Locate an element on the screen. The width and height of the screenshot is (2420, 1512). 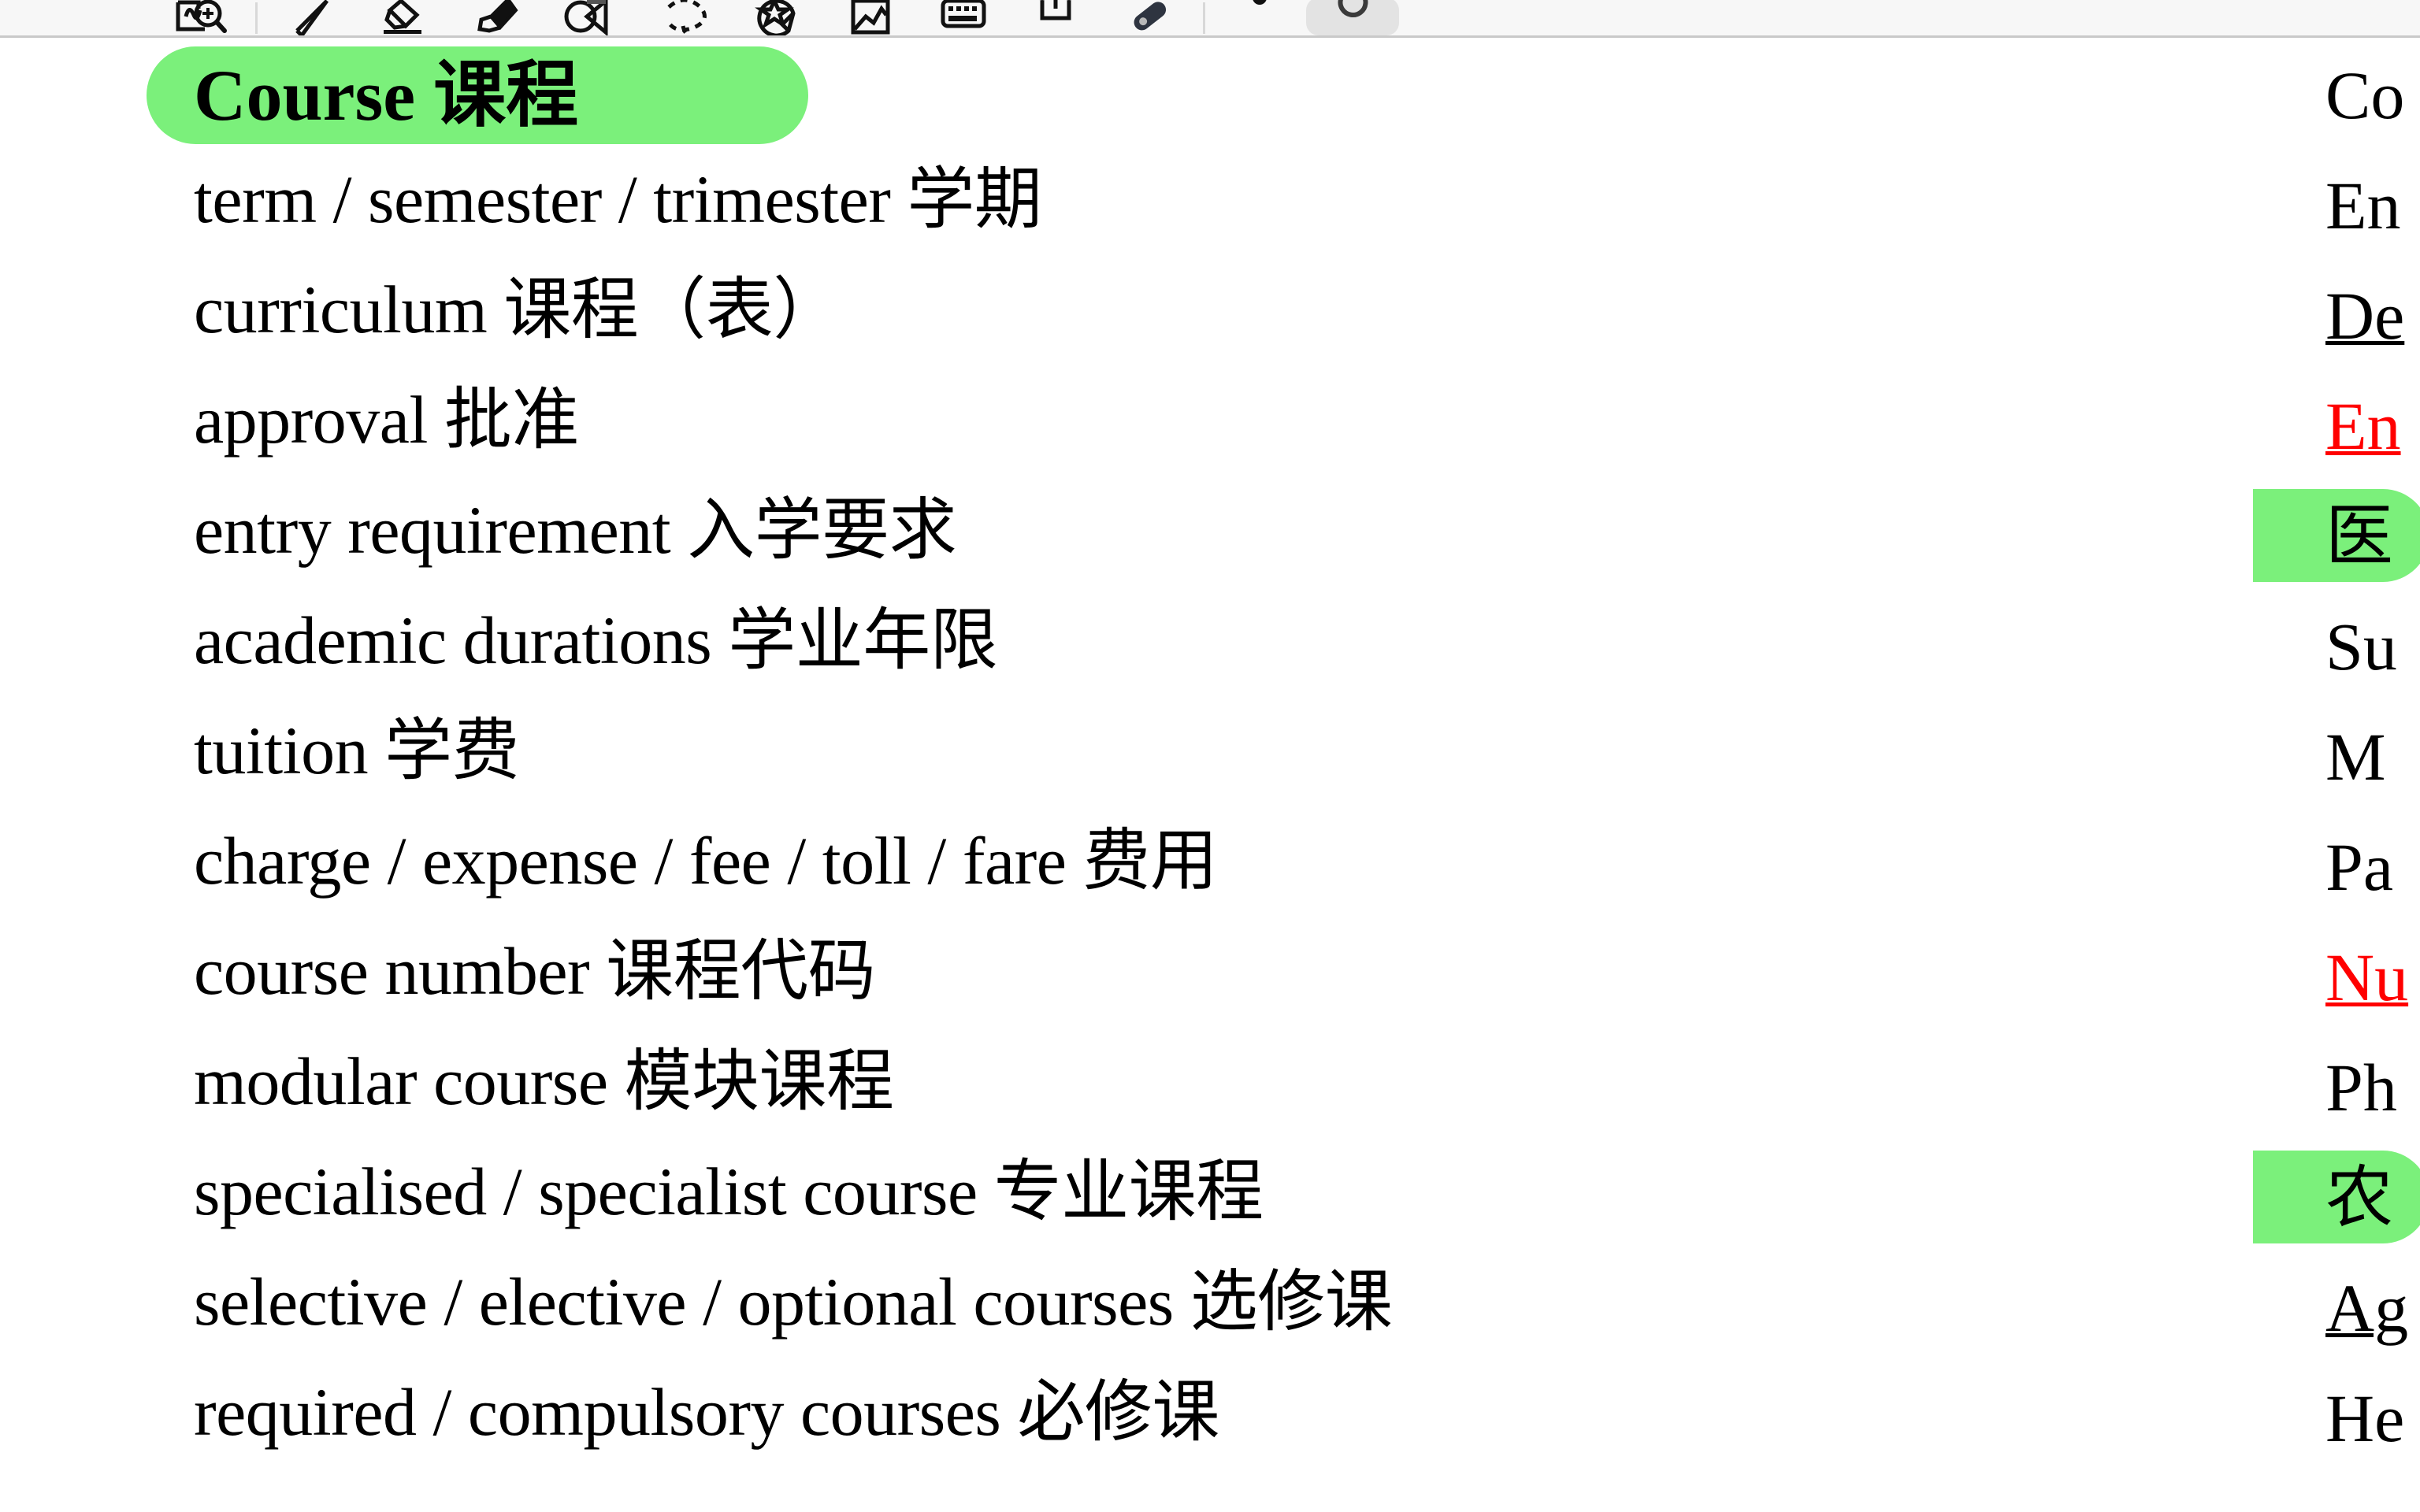
right-list-item: Nu is located at coordinates (2336, 977).